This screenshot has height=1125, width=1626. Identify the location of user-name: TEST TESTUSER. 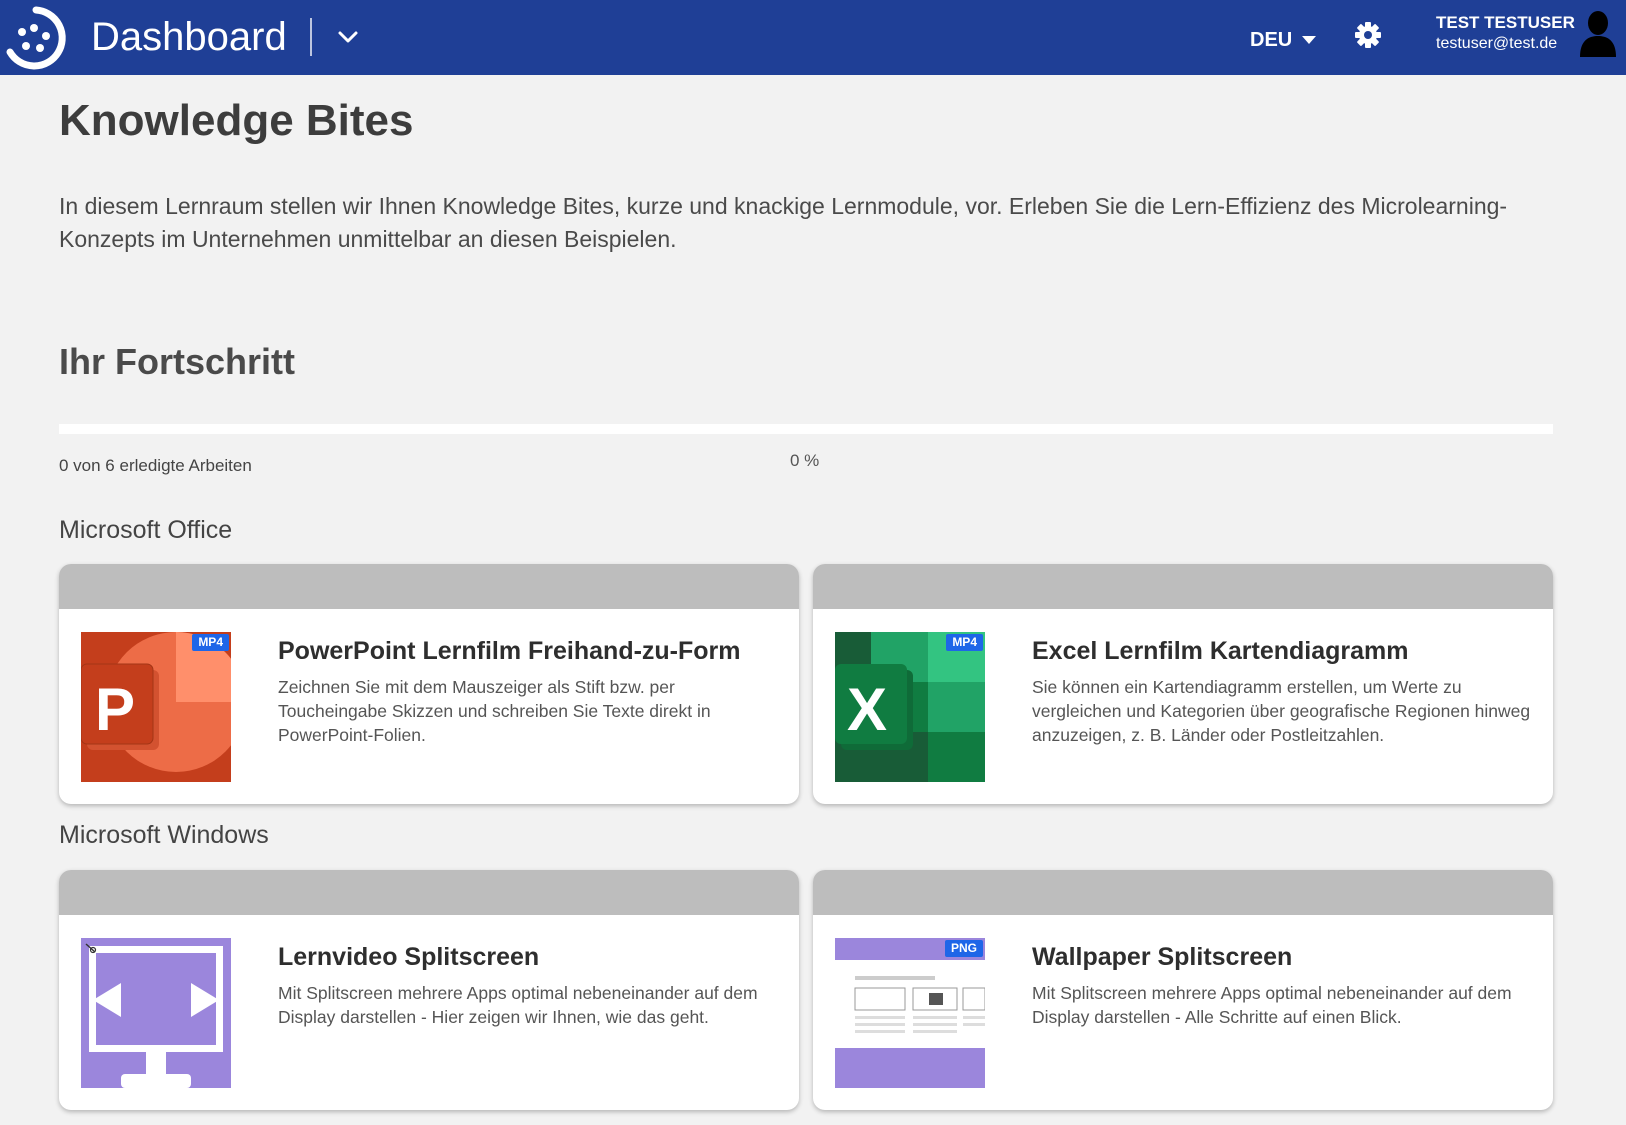
(1505, 22).